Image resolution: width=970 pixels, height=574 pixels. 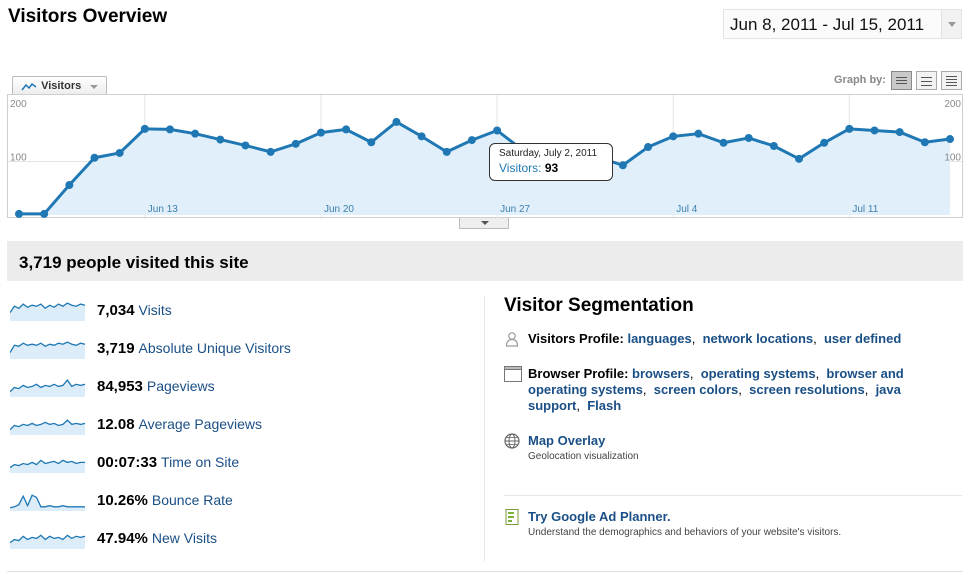 I want to click on link-screen-colors: screen colors, so click(x=696, y=389).